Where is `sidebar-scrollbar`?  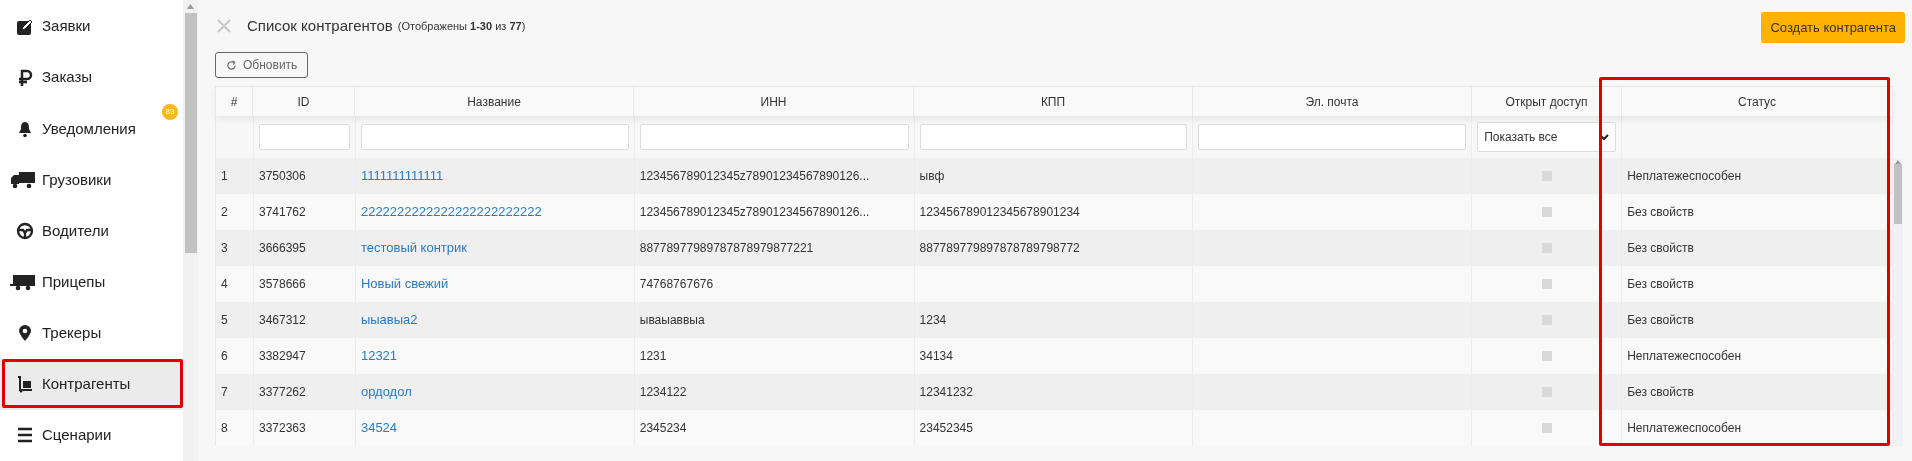 sidebar-scrollbar is located at coordinates (190, 230).